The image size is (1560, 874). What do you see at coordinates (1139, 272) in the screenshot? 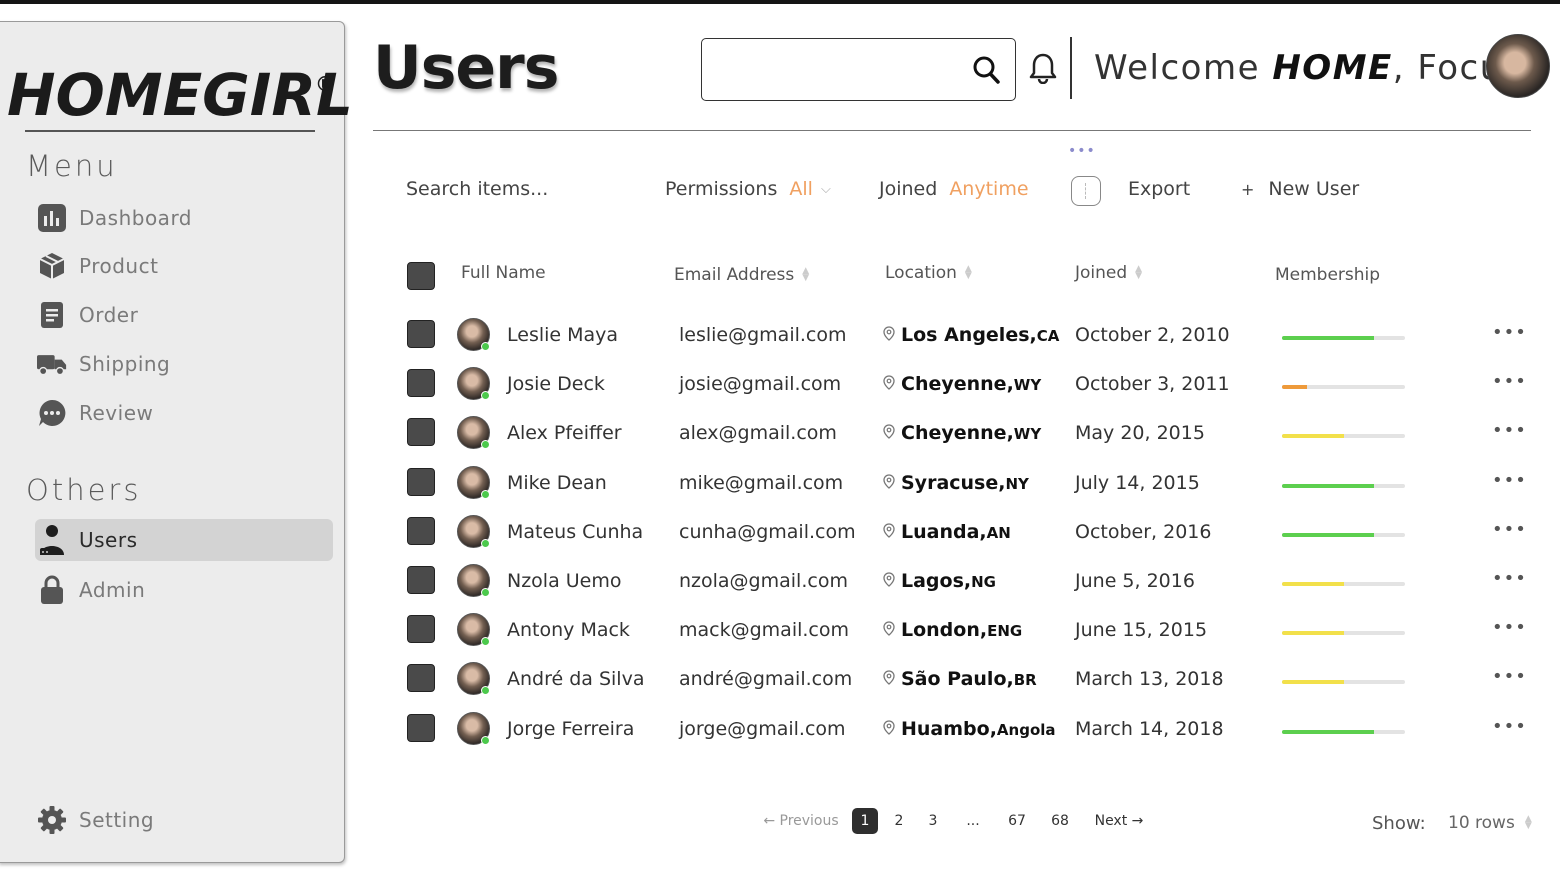
I see `sort-icon: ▲ ▼` at bounding box center [1139, 272].